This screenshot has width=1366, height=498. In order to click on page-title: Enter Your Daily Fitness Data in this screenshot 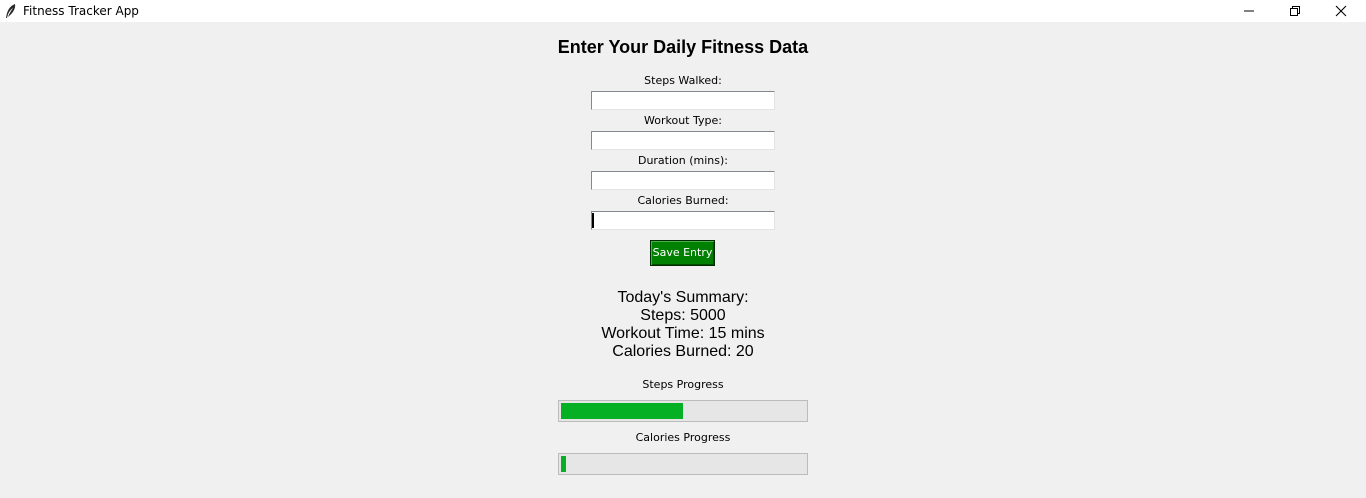, I will do `click(683, 47)`.